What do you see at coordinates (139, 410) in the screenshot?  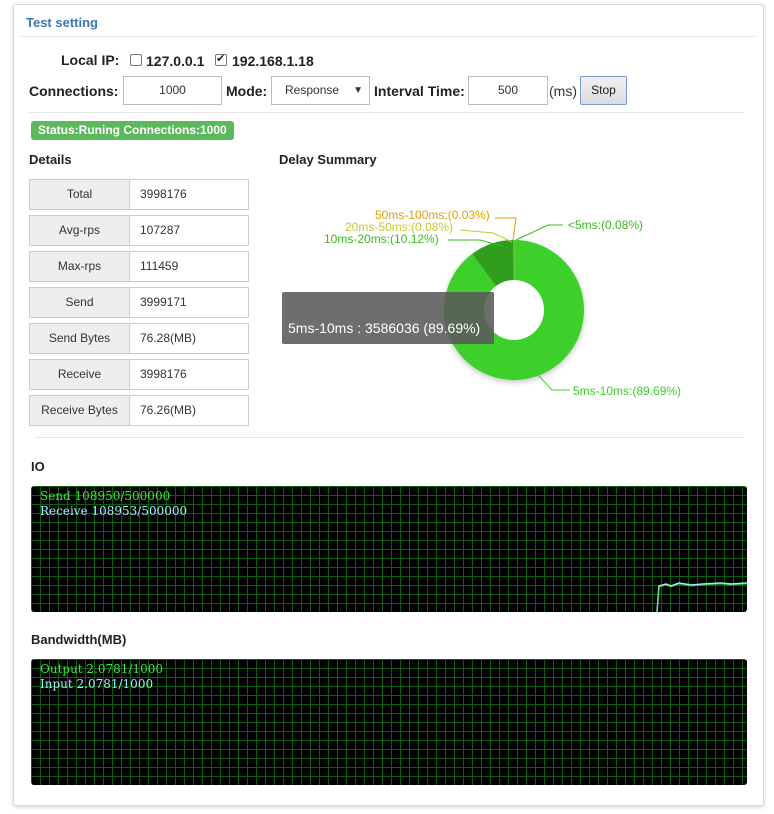 I see `detail-row-receive-bytes: Receive Bytes 76.26(MB)` at bounding box center [139, 410].